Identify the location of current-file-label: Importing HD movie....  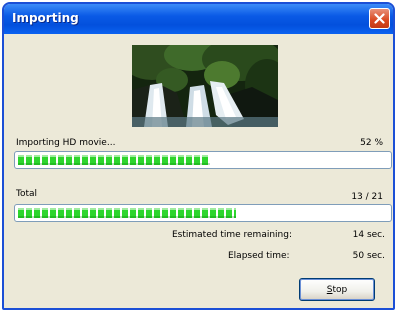
(66, 143).